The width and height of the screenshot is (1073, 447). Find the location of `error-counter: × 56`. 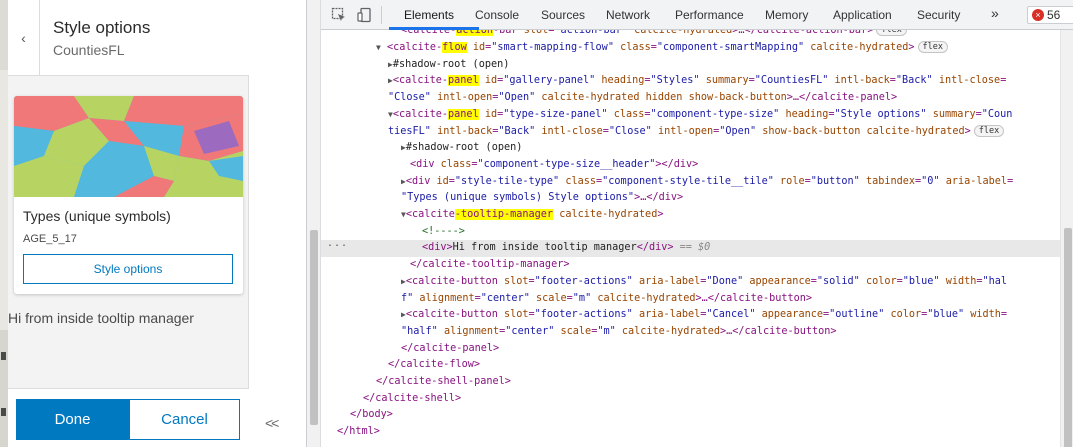

error-counter: × 56 is located at coordinates (1050, 15).